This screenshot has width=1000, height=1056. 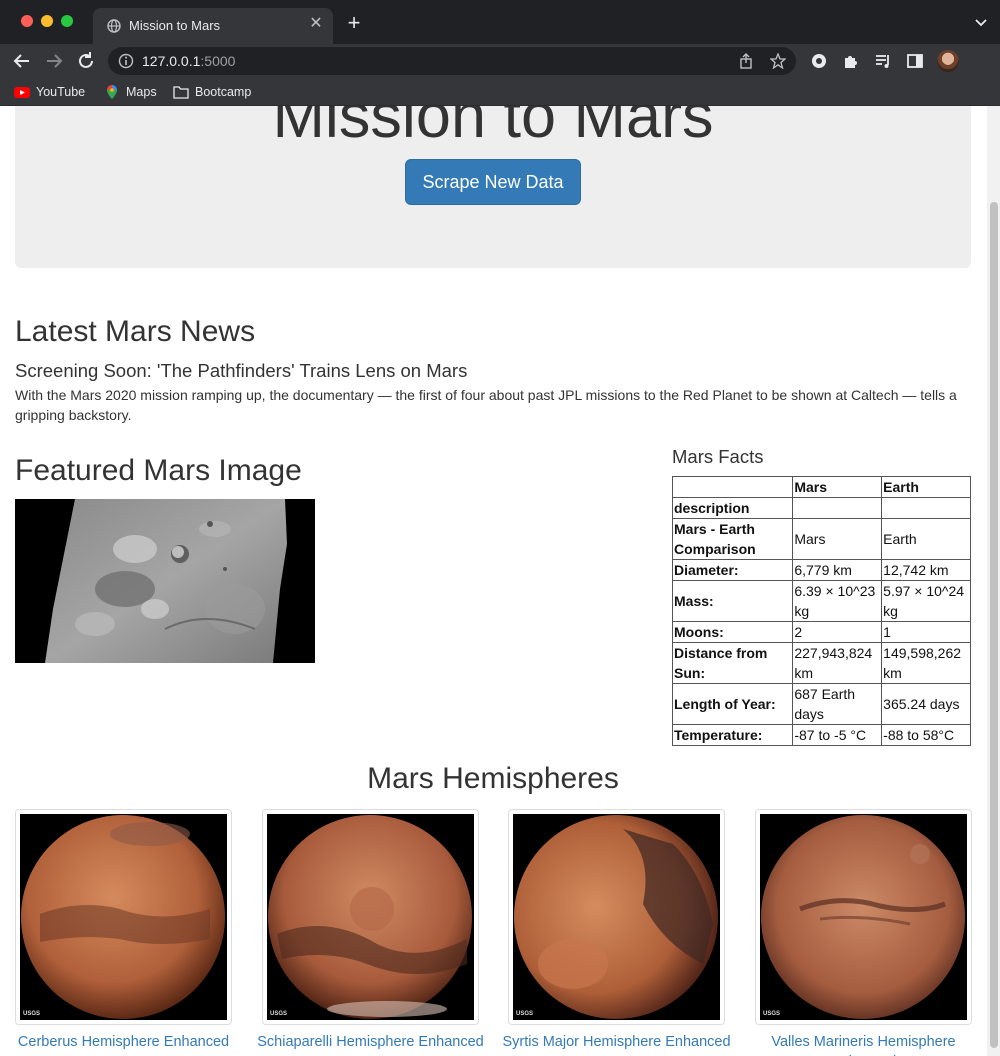 What do you see at coordinates (61, 92) in the screenshot?
I see `bookmark-label: YouTube` at bounding box center [61, 92].